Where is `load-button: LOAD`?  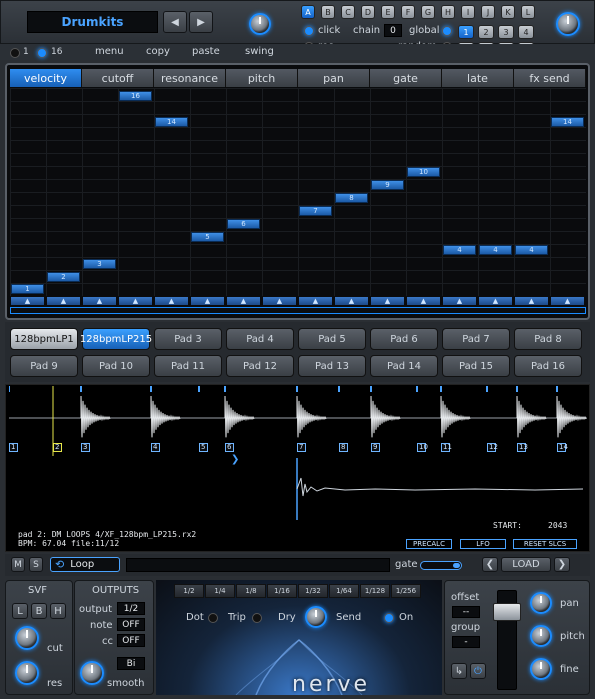
load-button: LOAD is located at coordinates (526, 564).